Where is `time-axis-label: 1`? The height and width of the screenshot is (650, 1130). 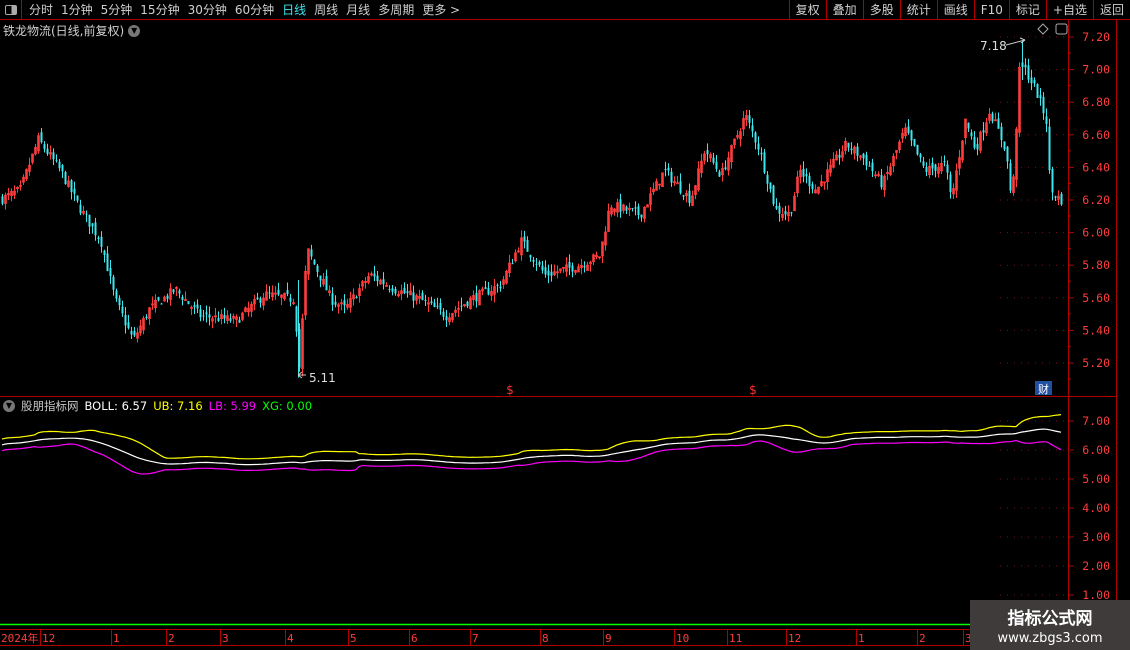
time-axis-label: 1 is located at coordinates (116, 638).